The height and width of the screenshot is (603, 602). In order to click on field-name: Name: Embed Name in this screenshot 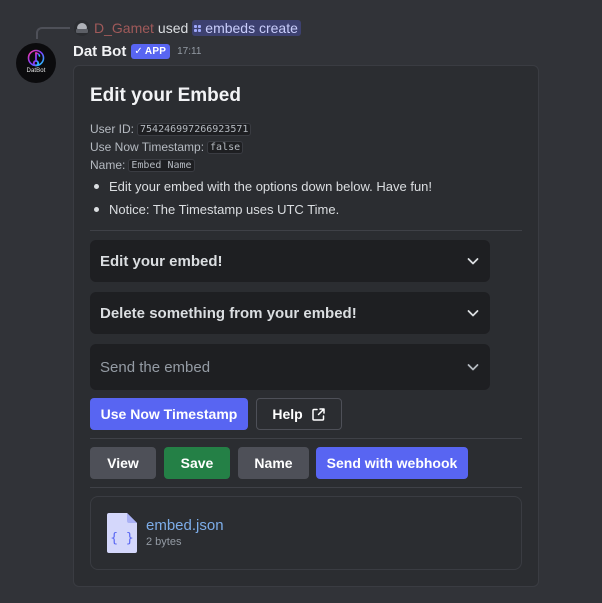, I will do `click(142, 165)`.